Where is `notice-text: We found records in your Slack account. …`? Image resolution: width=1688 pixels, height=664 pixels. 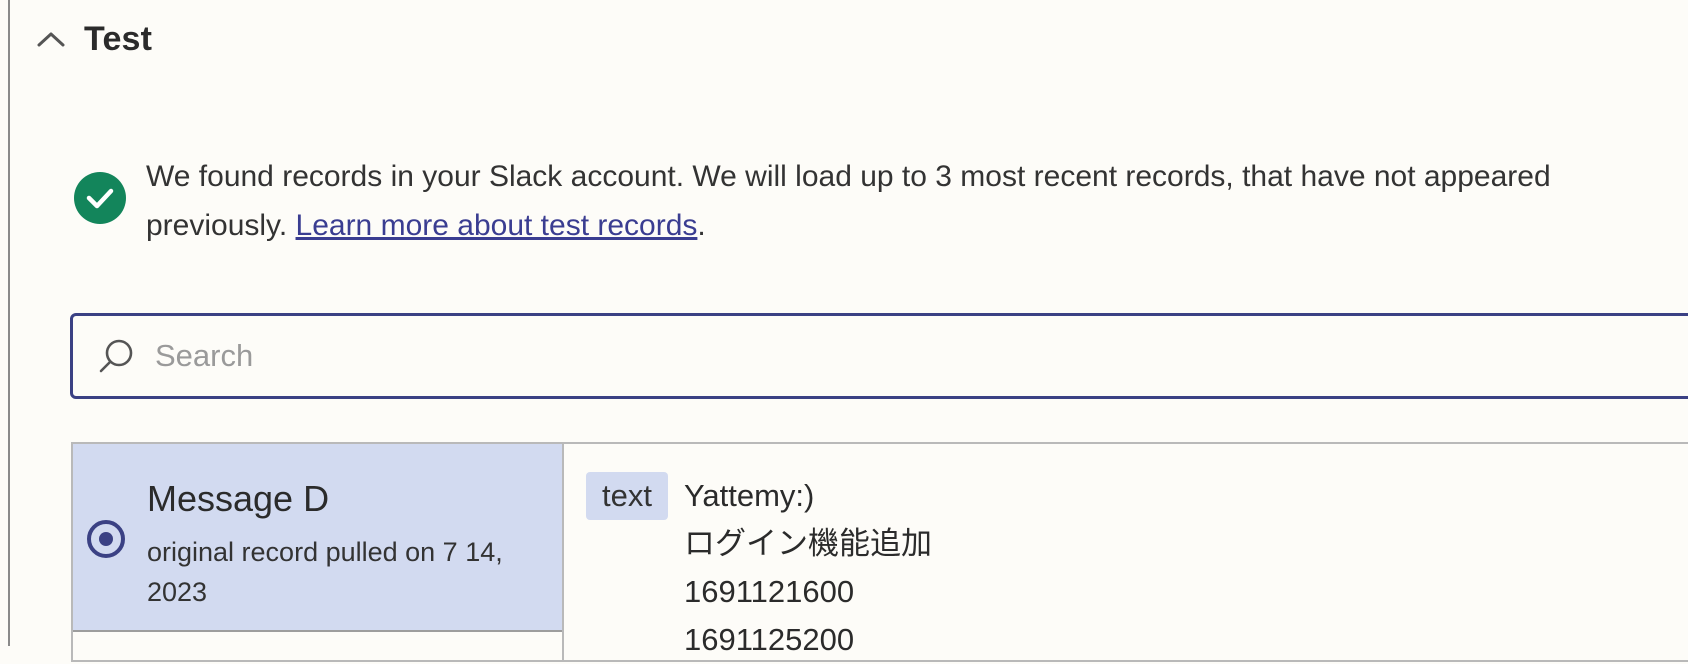 notice-text: We found records in your Slack account. … is located at coordinates (890, 201).